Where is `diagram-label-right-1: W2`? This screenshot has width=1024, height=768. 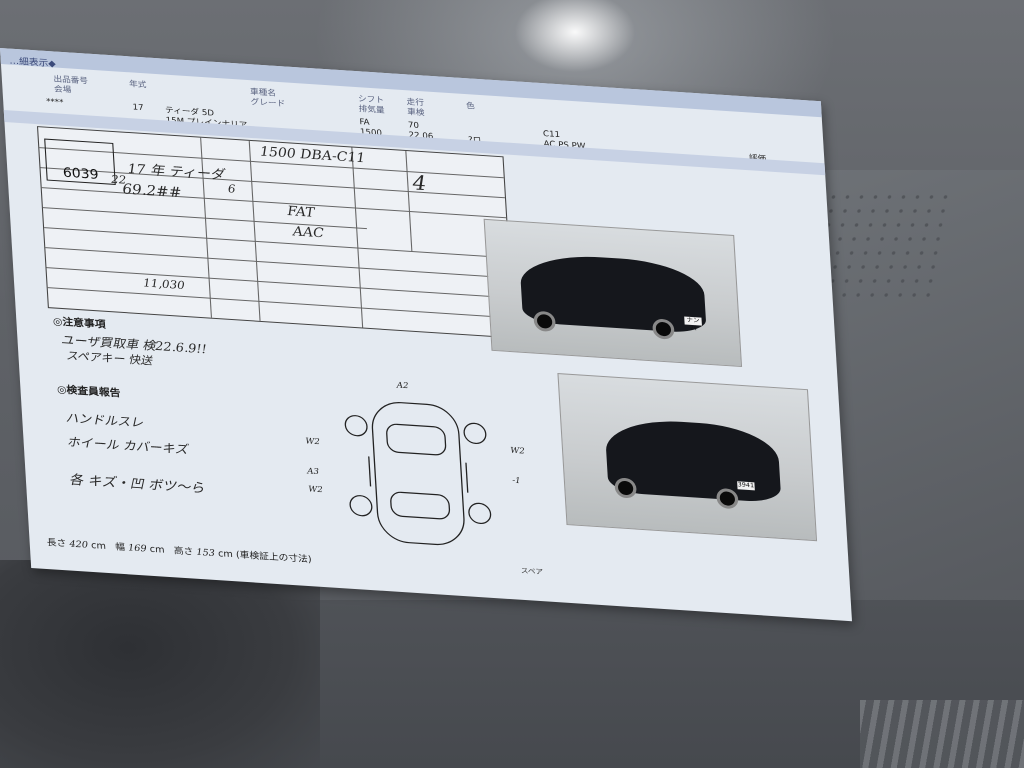
diagram-label-right-1: W2 is located at coordinates (518, 450).